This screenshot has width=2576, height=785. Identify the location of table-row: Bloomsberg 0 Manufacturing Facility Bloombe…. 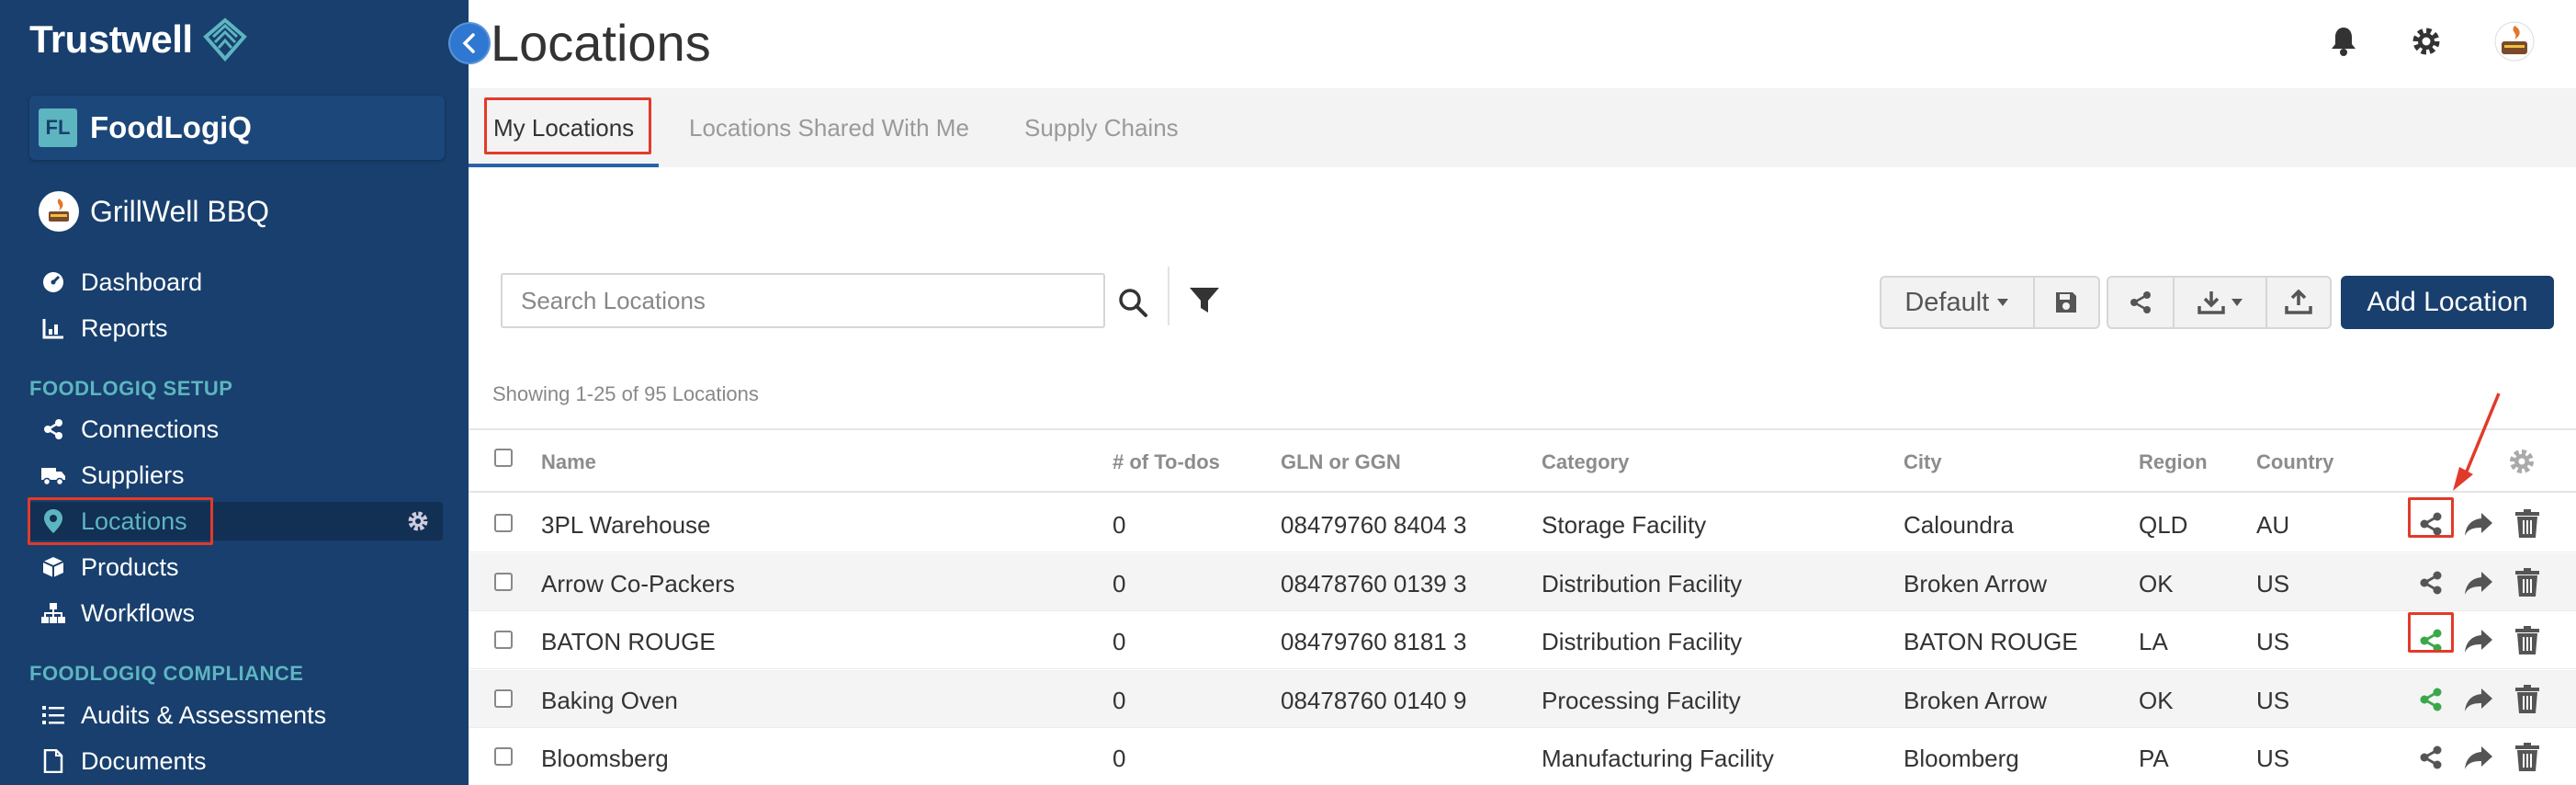
(1522, 756).